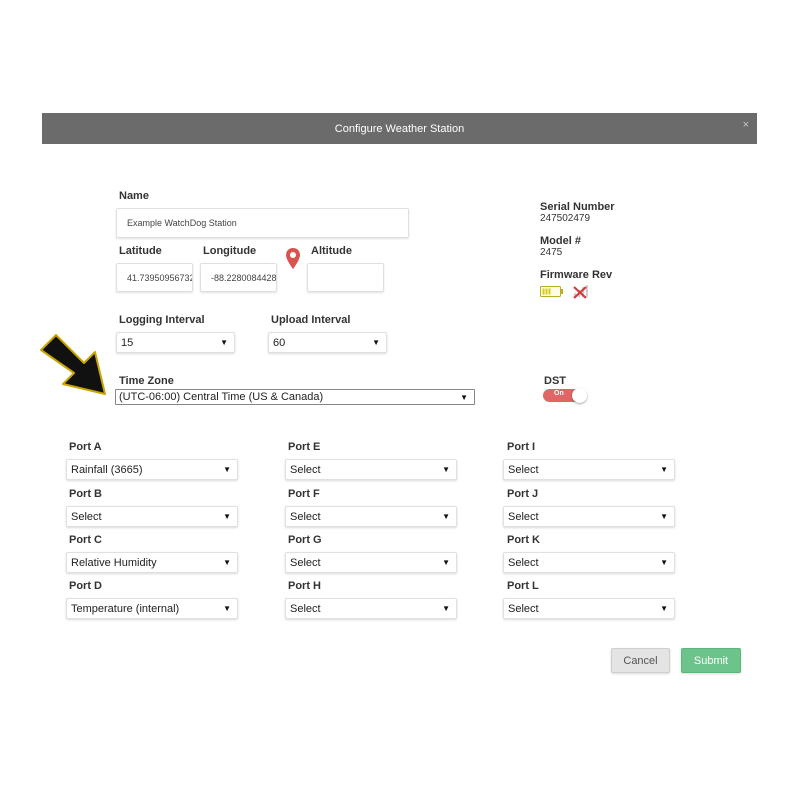  Describe the element at coordinates (345, 277) in the screenshot. I see `altitude-input` at that location.